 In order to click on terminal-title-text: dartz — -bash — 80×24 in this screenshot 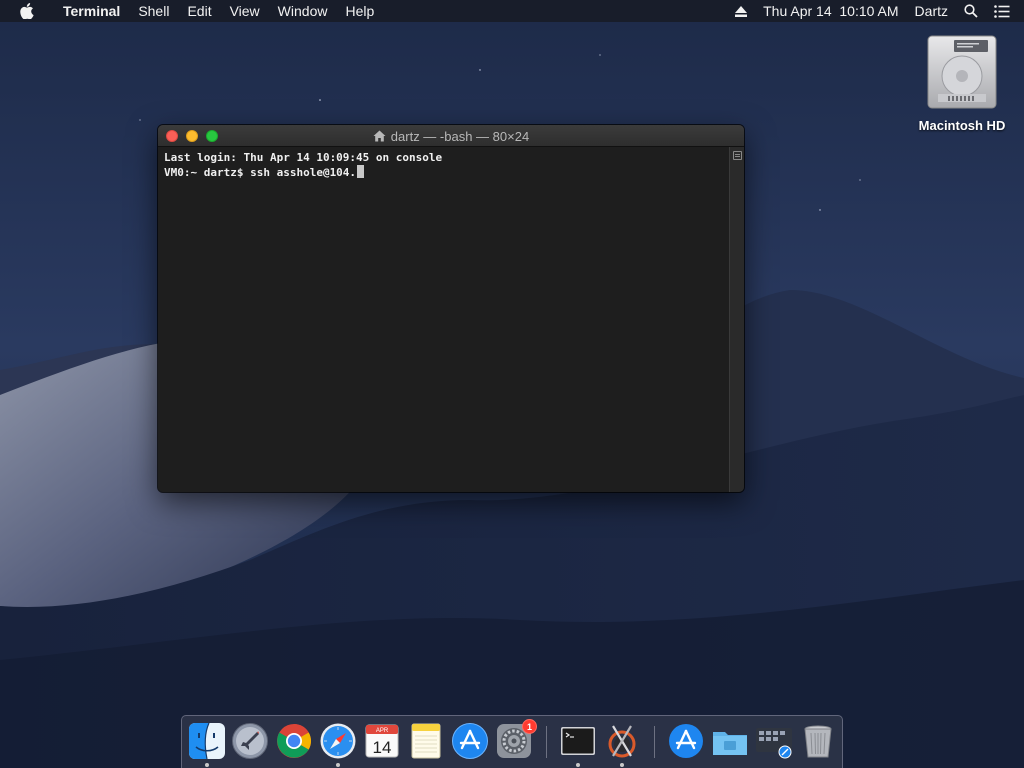, I will do `click(460, 136)`.